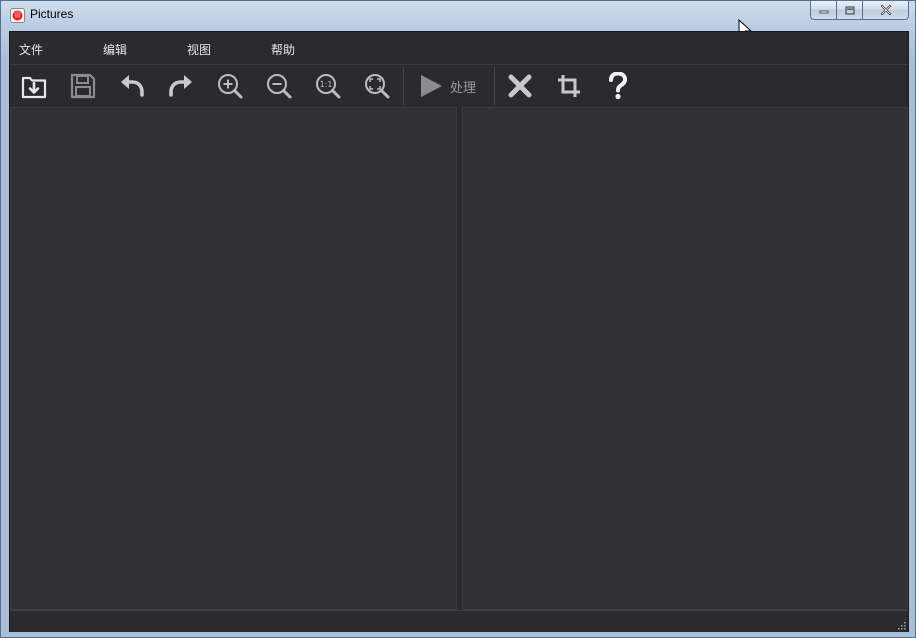  Describe the element at coordinates (17, 15) in the screenshot. I see `app-icon` at that location.